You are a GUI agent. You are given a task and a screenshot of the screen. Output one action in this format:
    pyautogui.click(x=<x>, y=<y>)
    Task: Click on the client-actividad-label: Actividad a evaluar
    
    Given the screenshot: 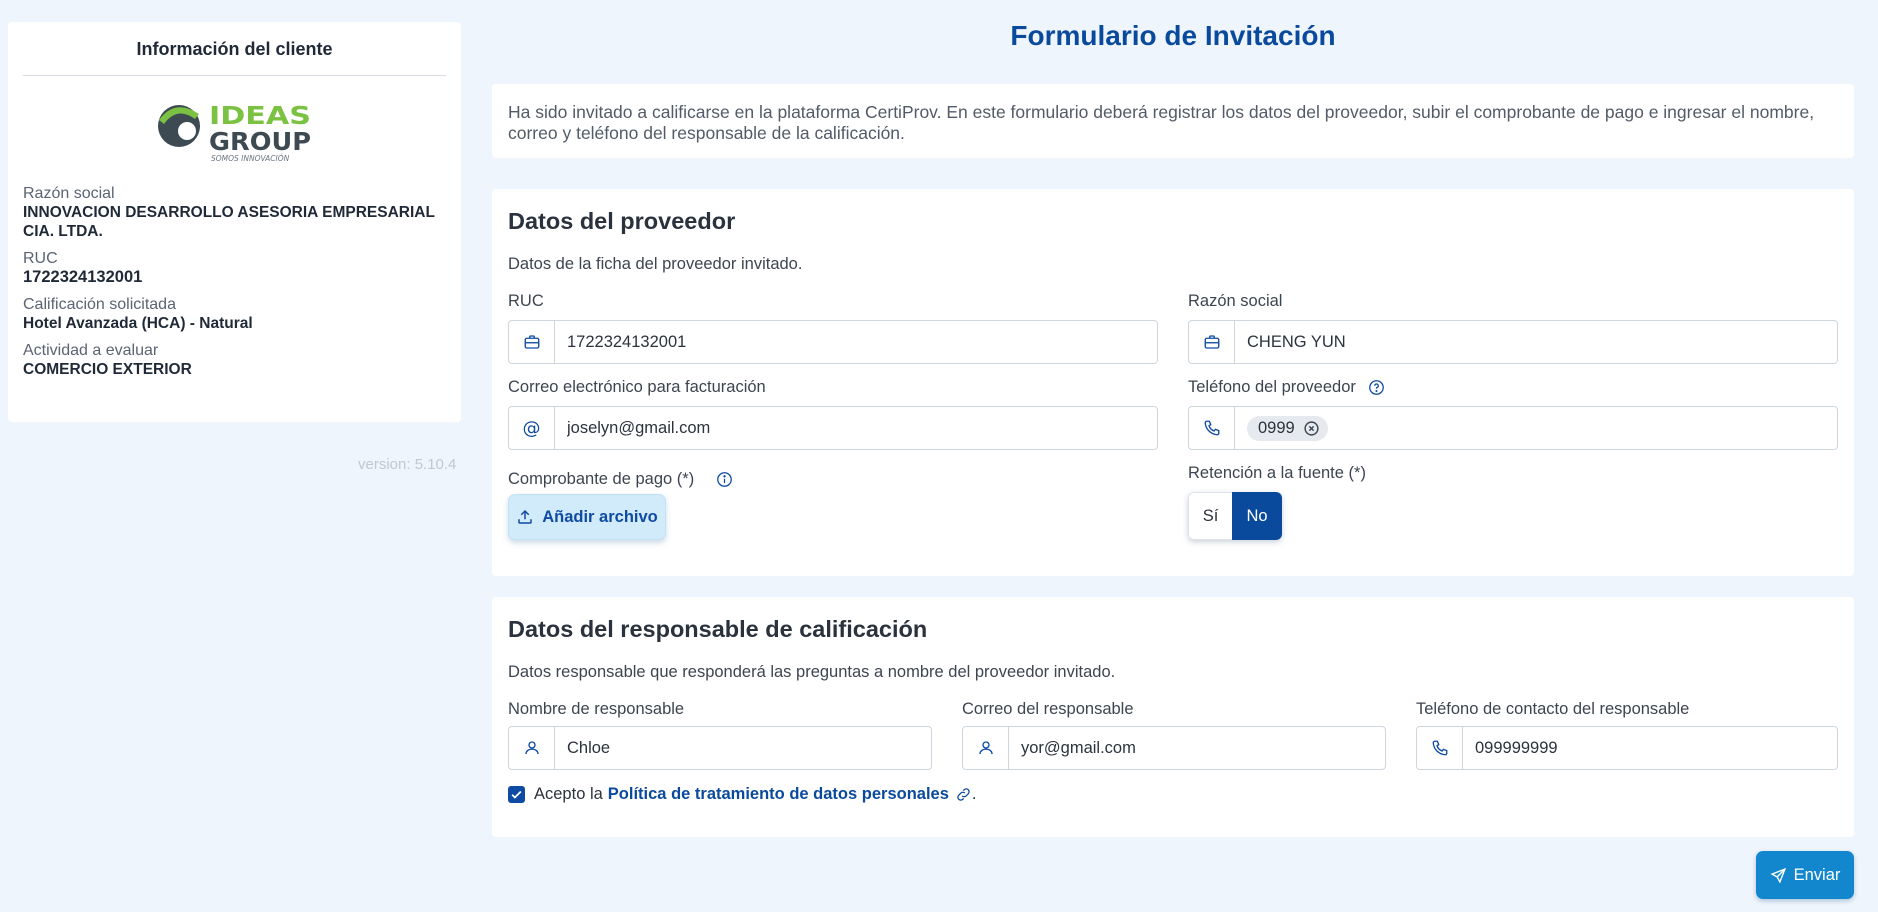 What is the action you would take?
    pyautogui.click(x=91, y=350)
    